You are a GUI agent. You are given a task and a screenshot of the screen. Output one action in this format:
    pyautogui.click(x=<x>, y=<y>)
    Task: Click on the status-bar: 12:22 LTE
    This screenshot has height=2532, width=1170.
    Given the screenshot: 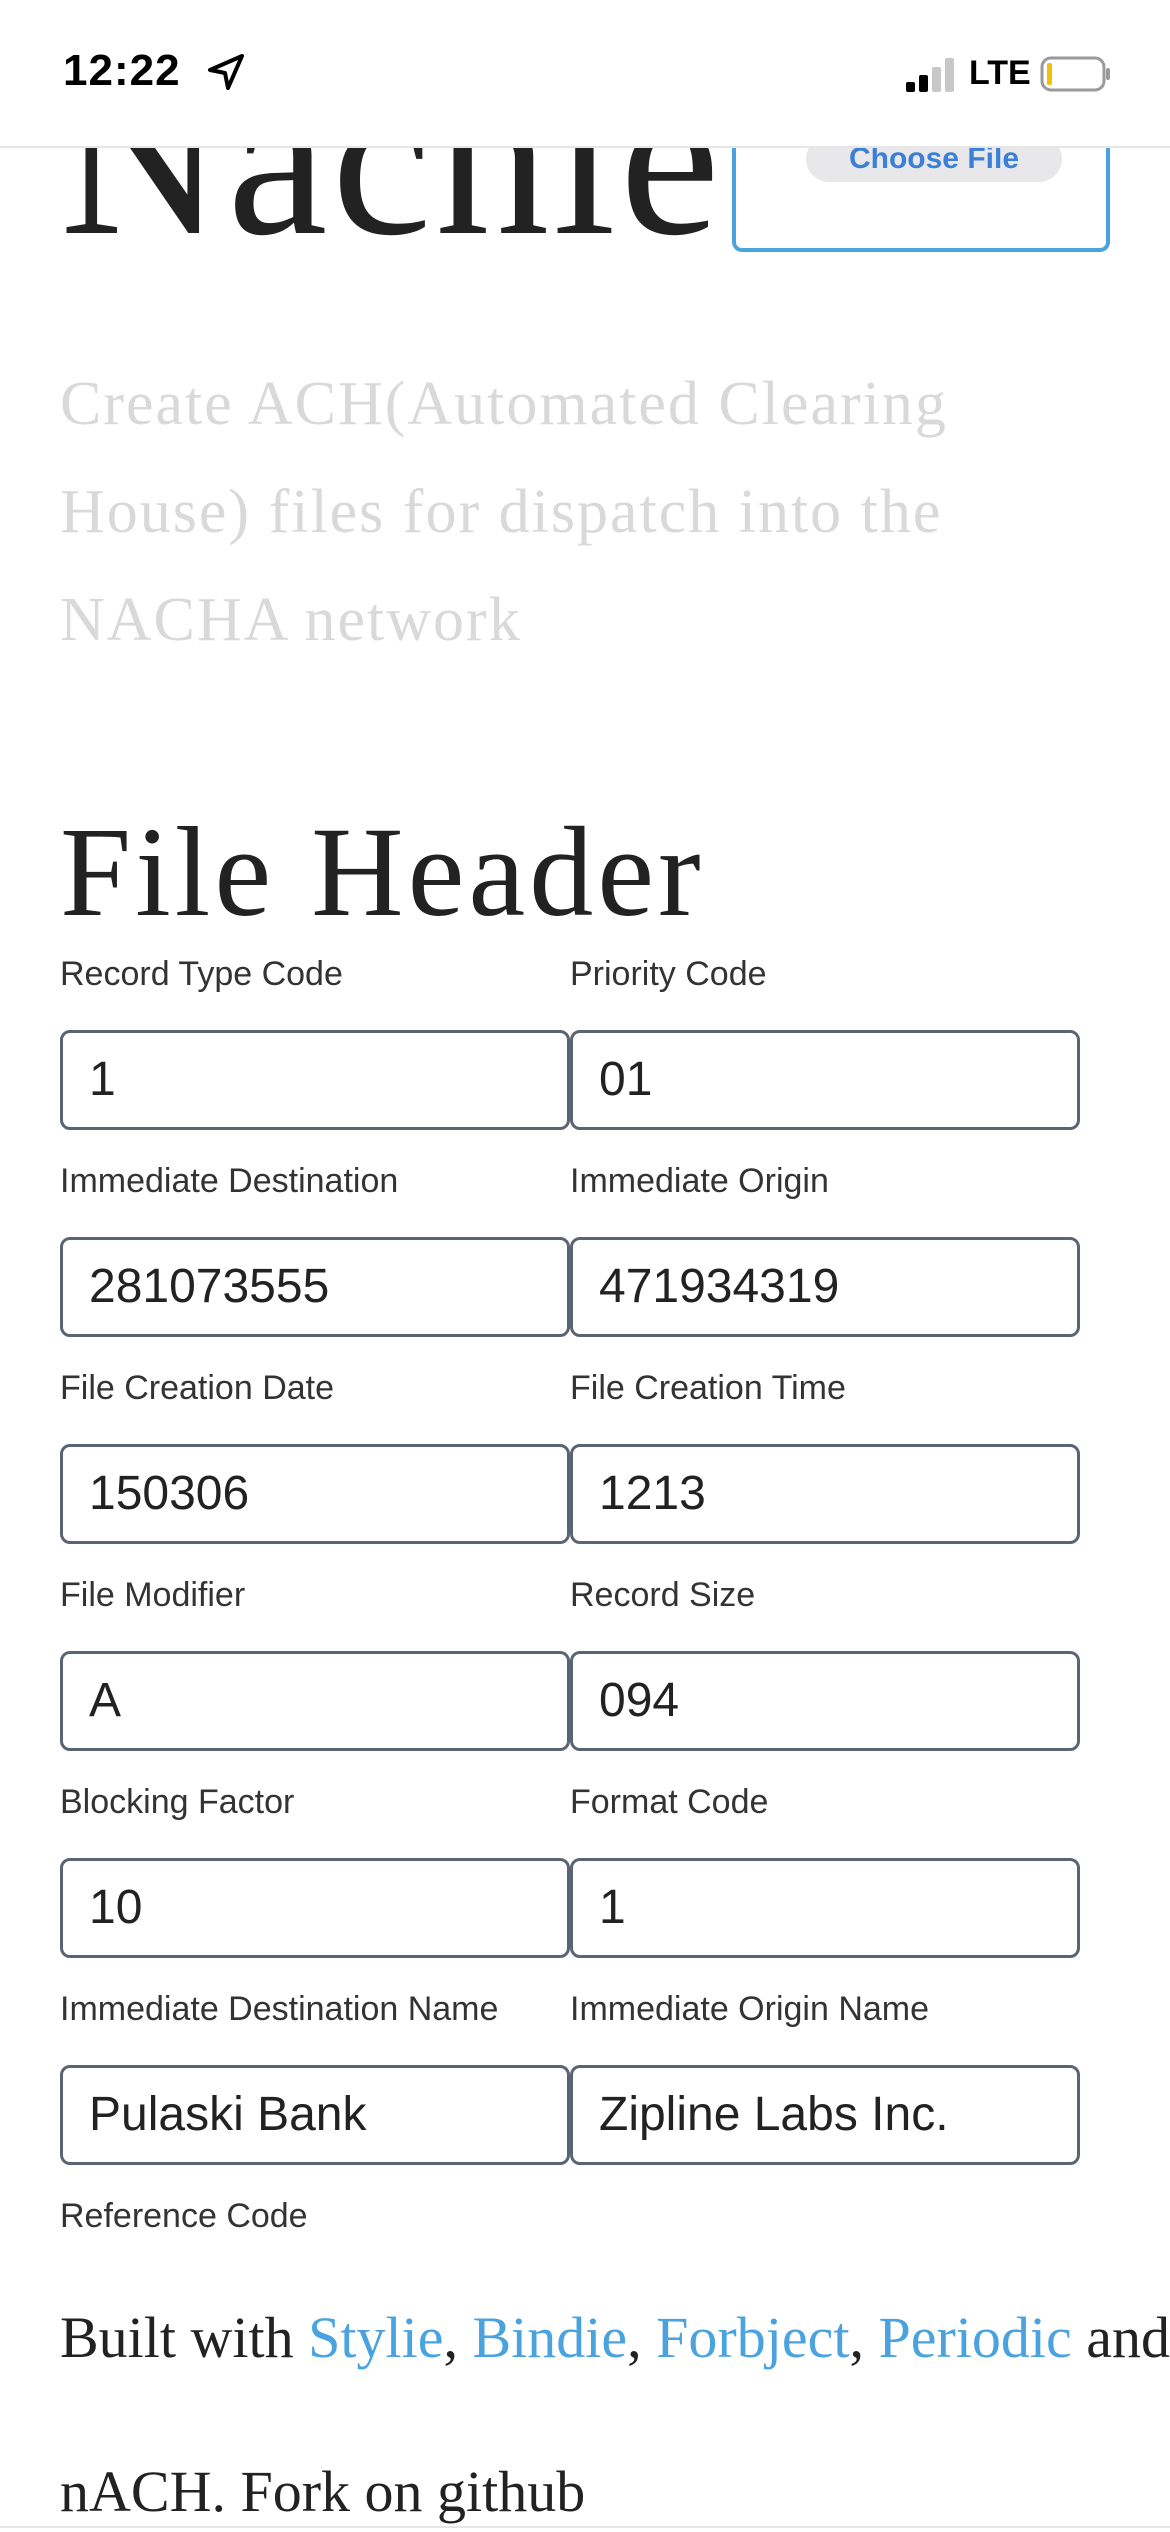 What is the action you would take?
    pyautogui.click(x=585, y=74)
    